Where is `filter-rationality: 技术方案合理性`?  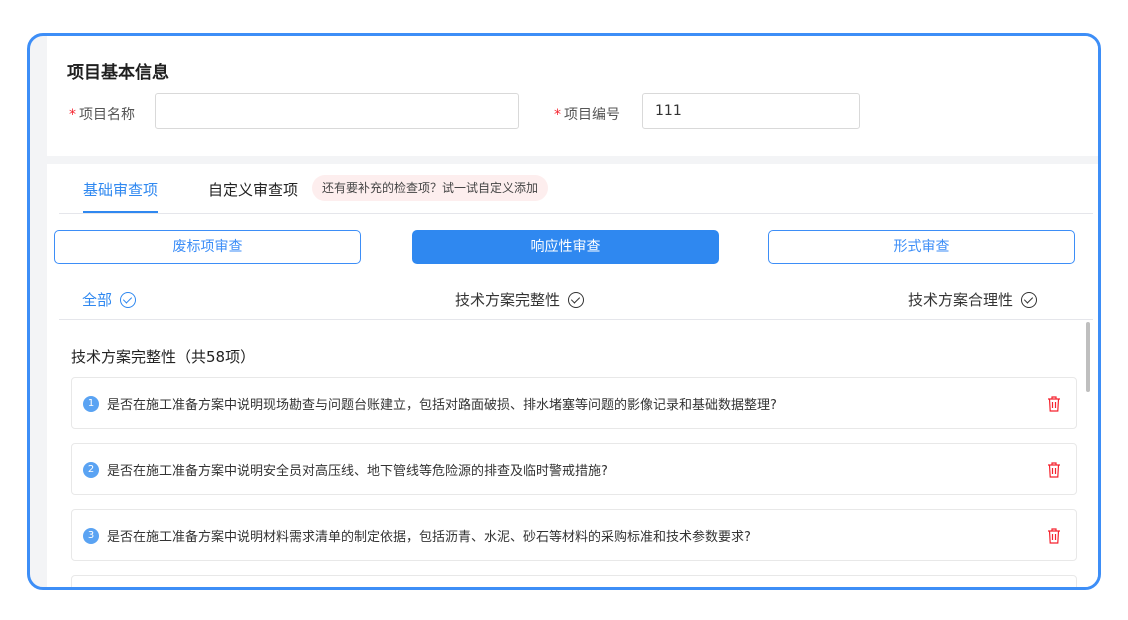
filter-rationality: 技术方案合理性 is located at coordinates (973, 299).